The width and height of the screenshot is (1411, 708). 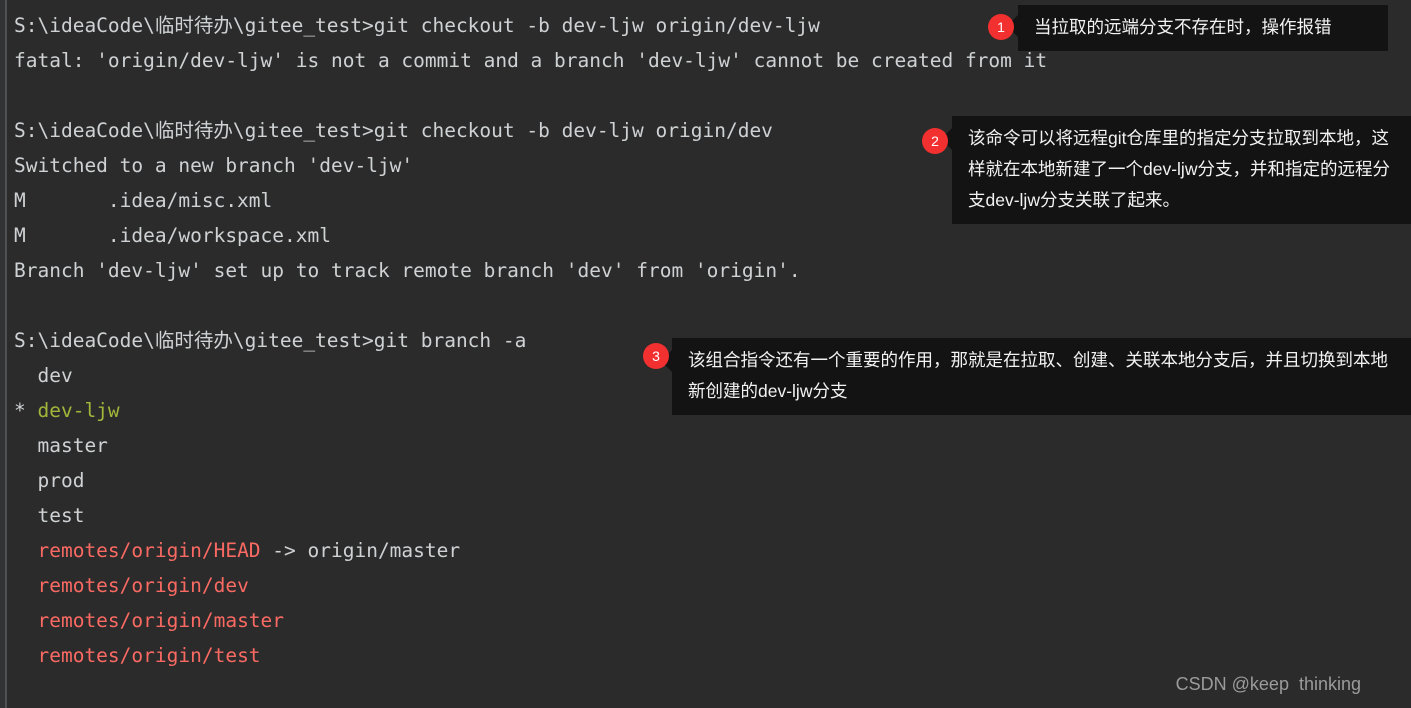 I want to click on terminal-line: remotes/origin/test, so click(x=712, y=655).